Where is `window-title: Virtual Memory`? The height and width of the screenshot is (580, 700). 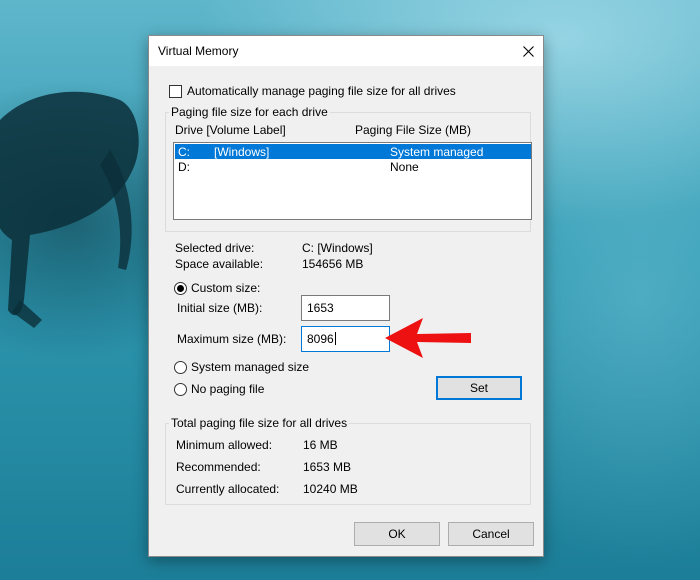 window-title: Virtual Memory is located at coordinates (198, 51).